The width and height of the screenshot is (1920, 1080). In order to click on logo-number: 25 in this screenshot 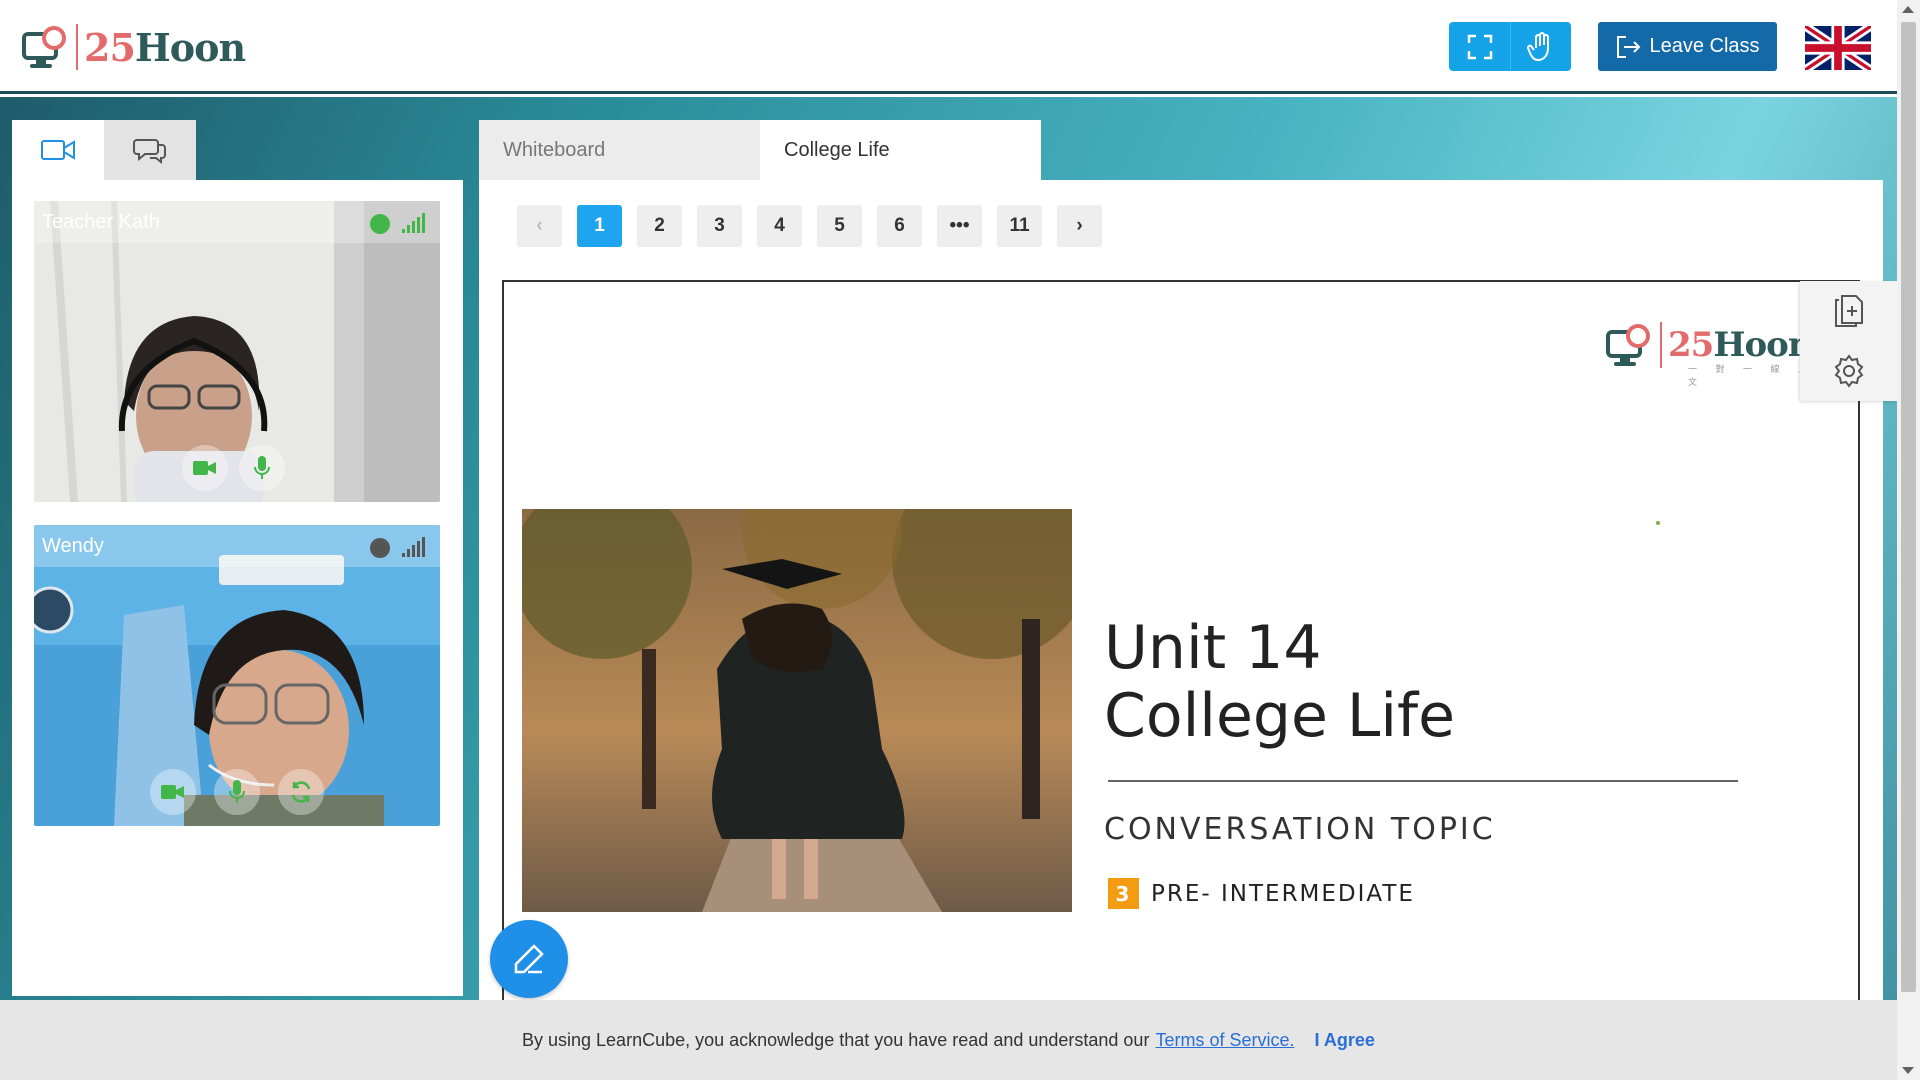, I will do `click(110, 47)`.